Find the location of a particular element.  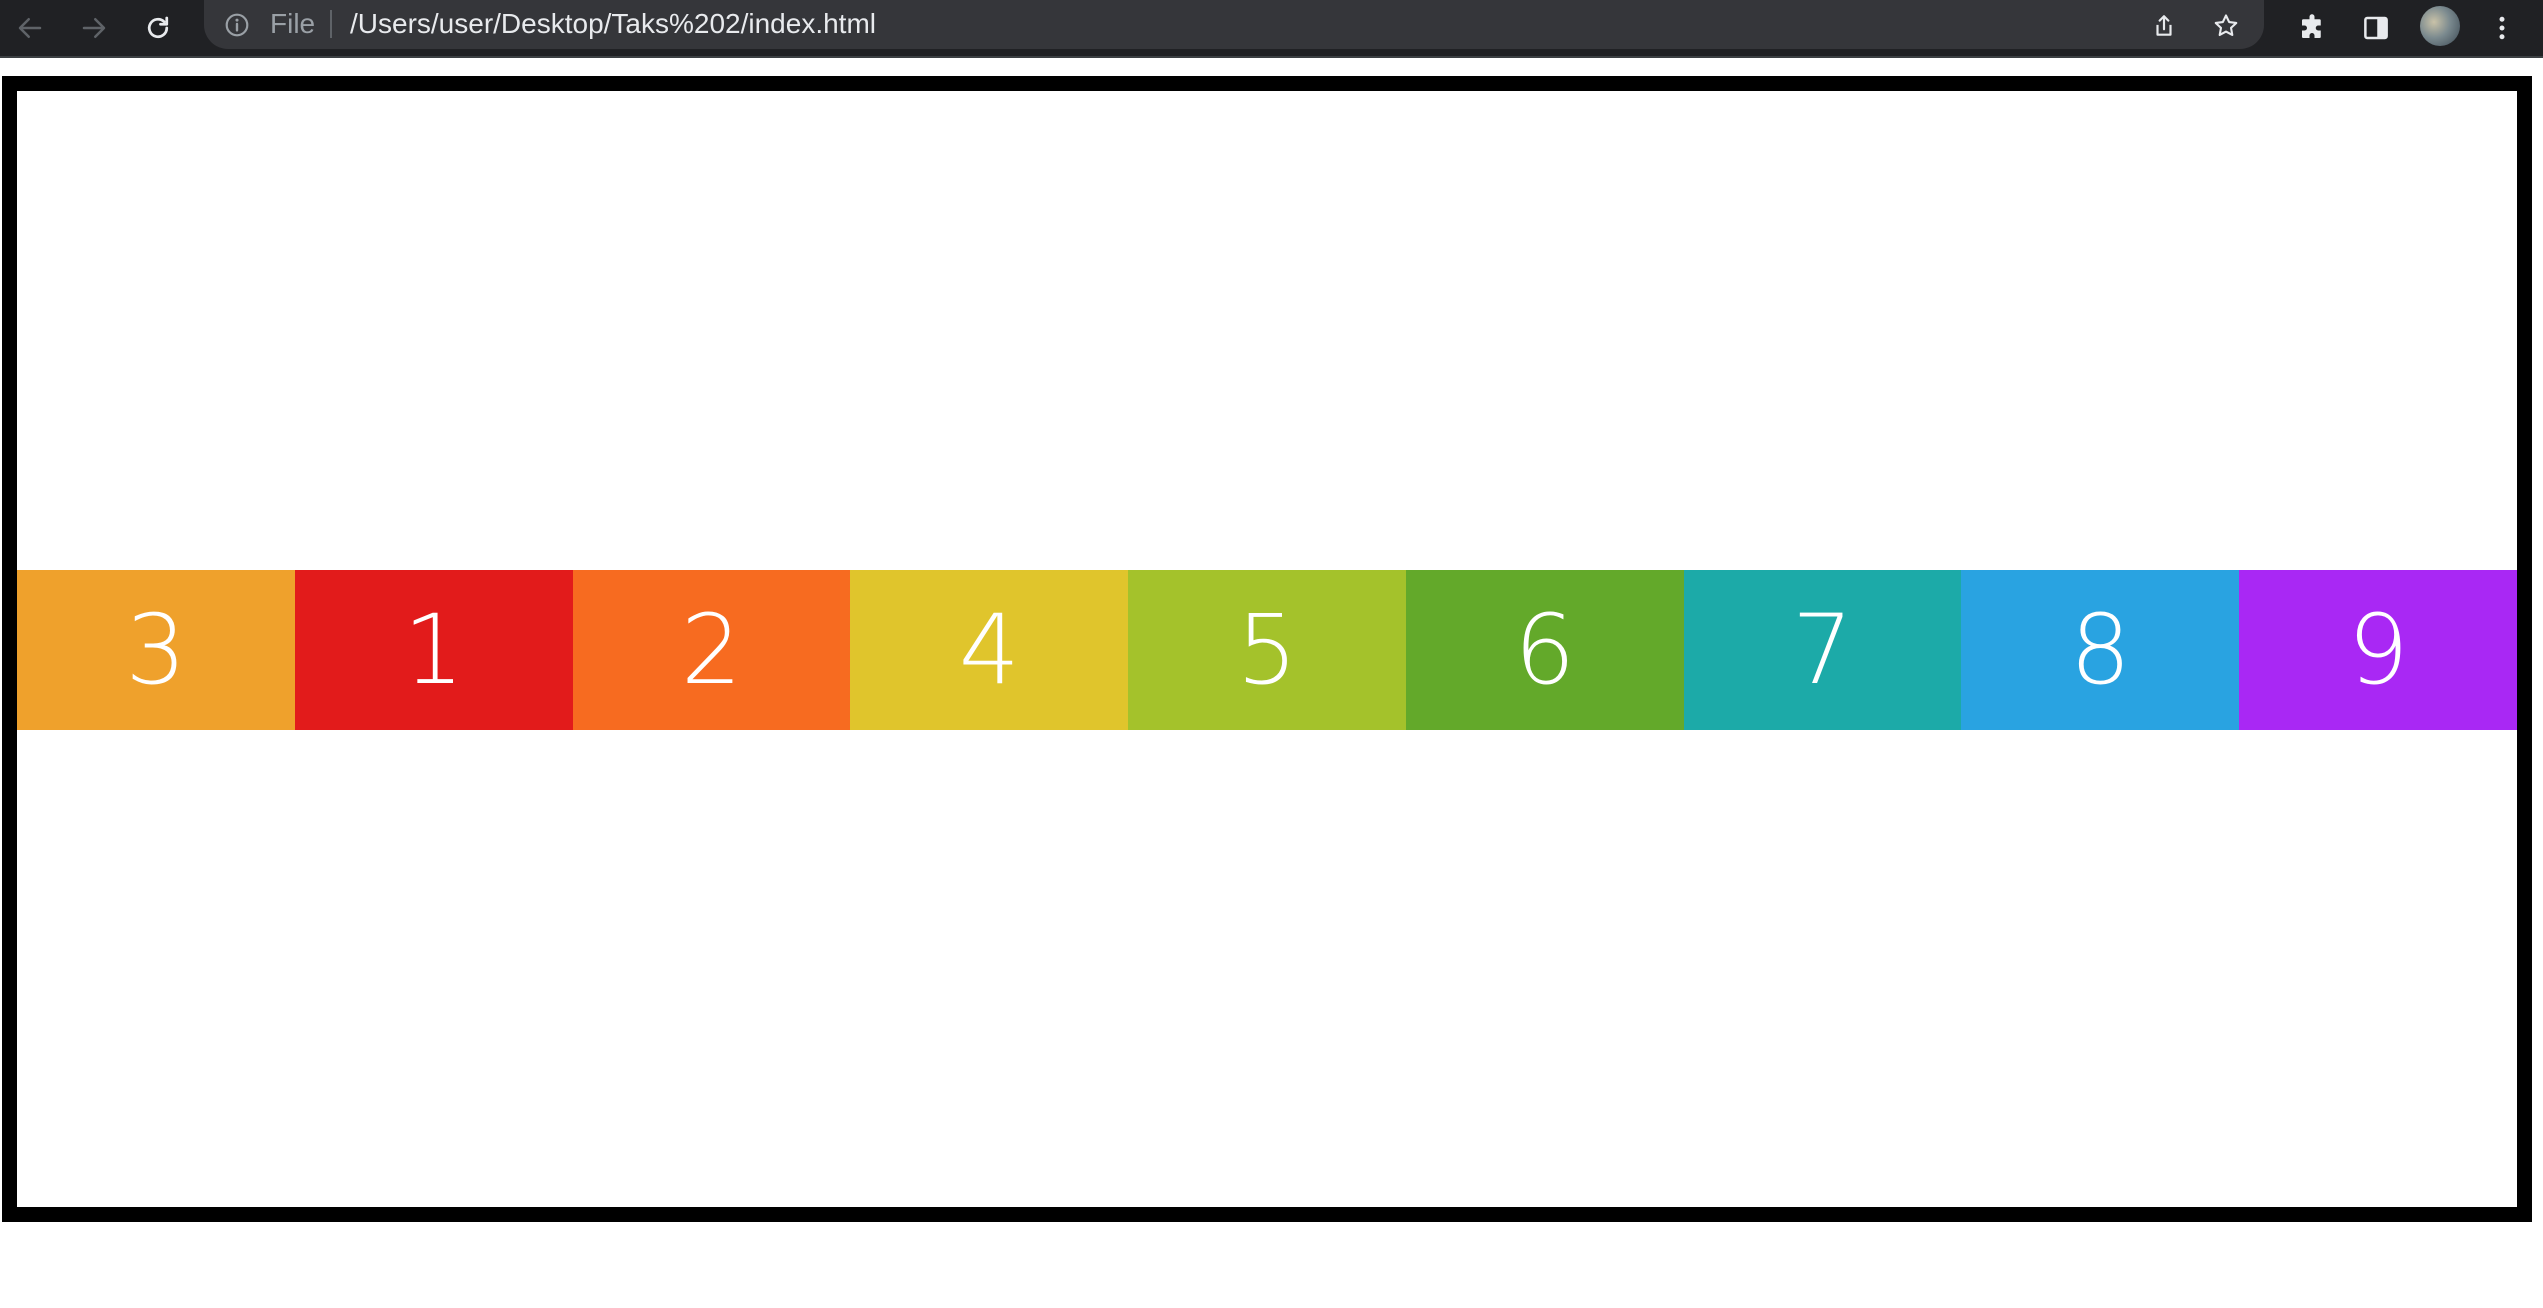

reload-icon is located at coordinates (158, 27).